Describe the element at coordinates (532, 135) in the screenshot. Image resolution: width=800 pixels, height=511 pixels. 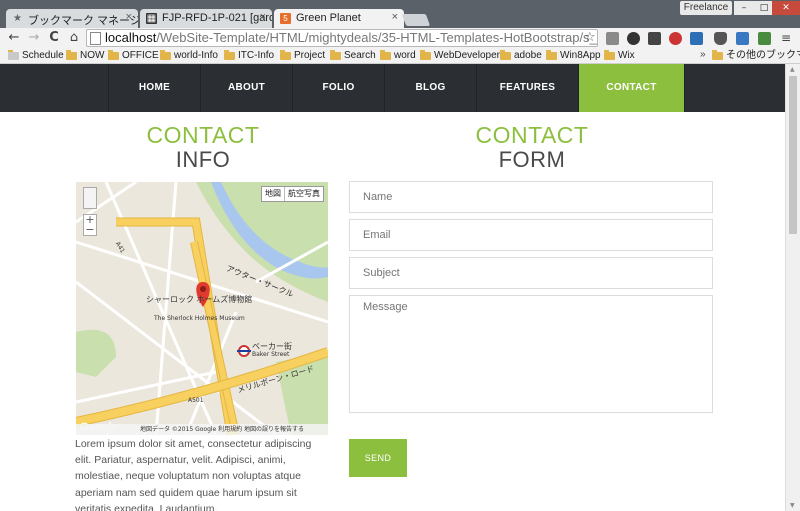
I see `contact-form-title1: CONTACT` at that location.